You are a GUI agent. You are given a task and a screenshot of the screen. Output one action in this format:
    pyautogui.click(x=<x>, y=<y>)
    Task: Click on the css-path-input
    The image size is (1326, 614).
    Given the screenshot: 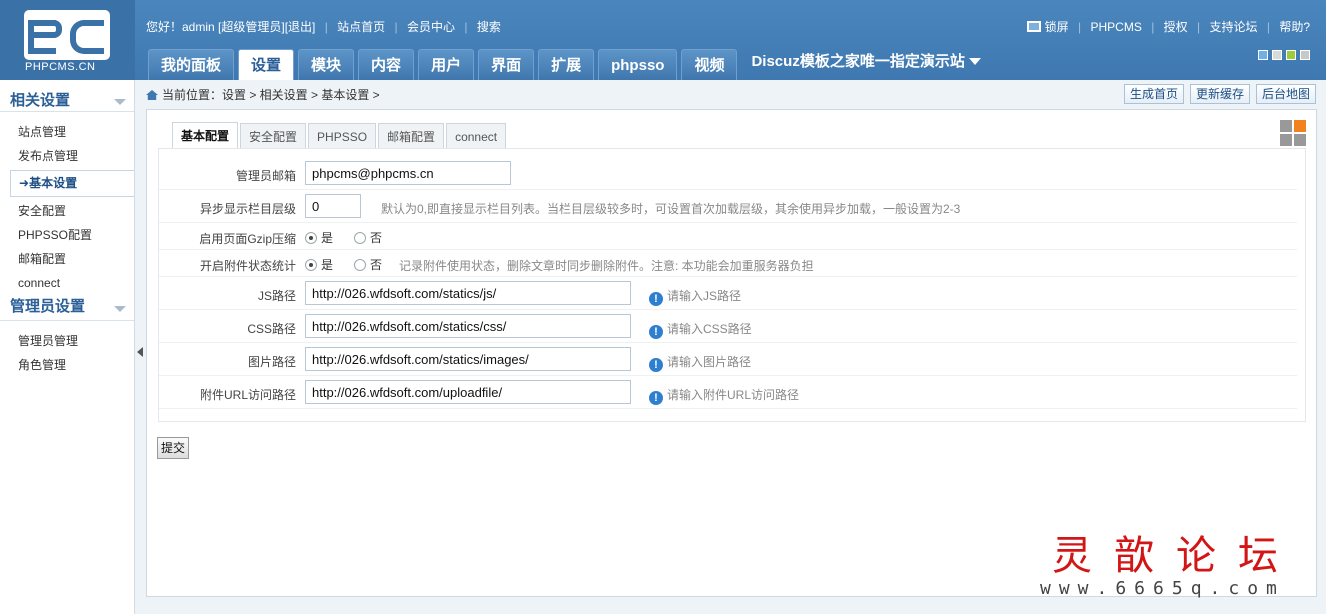 What is the action you would take?
    pyautogui.click(x=468, y=326)
    